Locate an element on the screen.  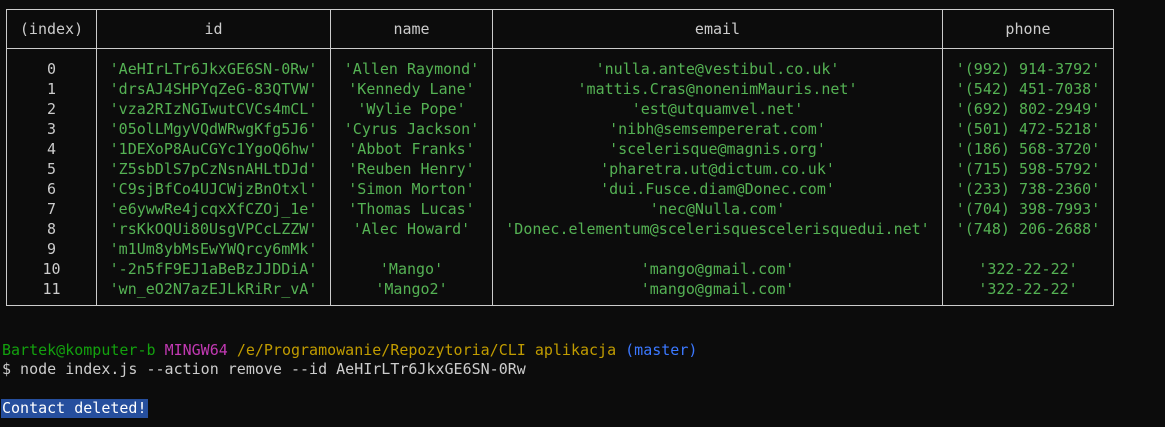
cell-index: 9 is located at coordinates (51, 249).